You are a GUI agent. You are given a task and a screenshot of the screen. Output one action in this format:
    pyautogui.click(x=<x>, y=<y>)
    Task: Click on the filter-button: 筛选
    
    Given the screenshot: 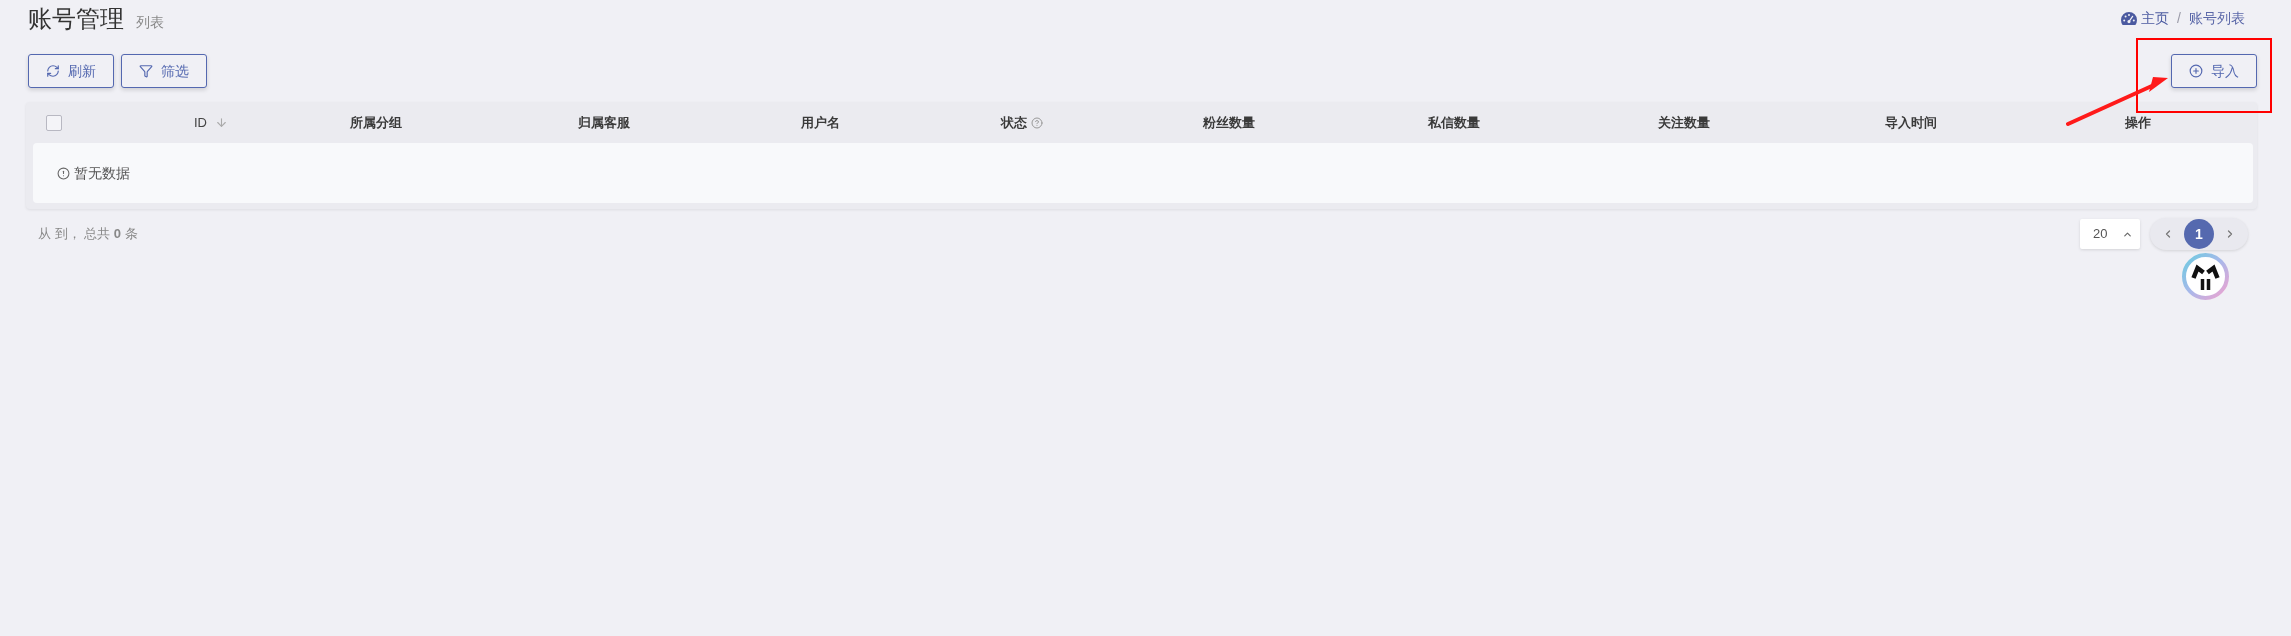 What is the action you would take?
    pyautogui.click(x=164, y=71)
    